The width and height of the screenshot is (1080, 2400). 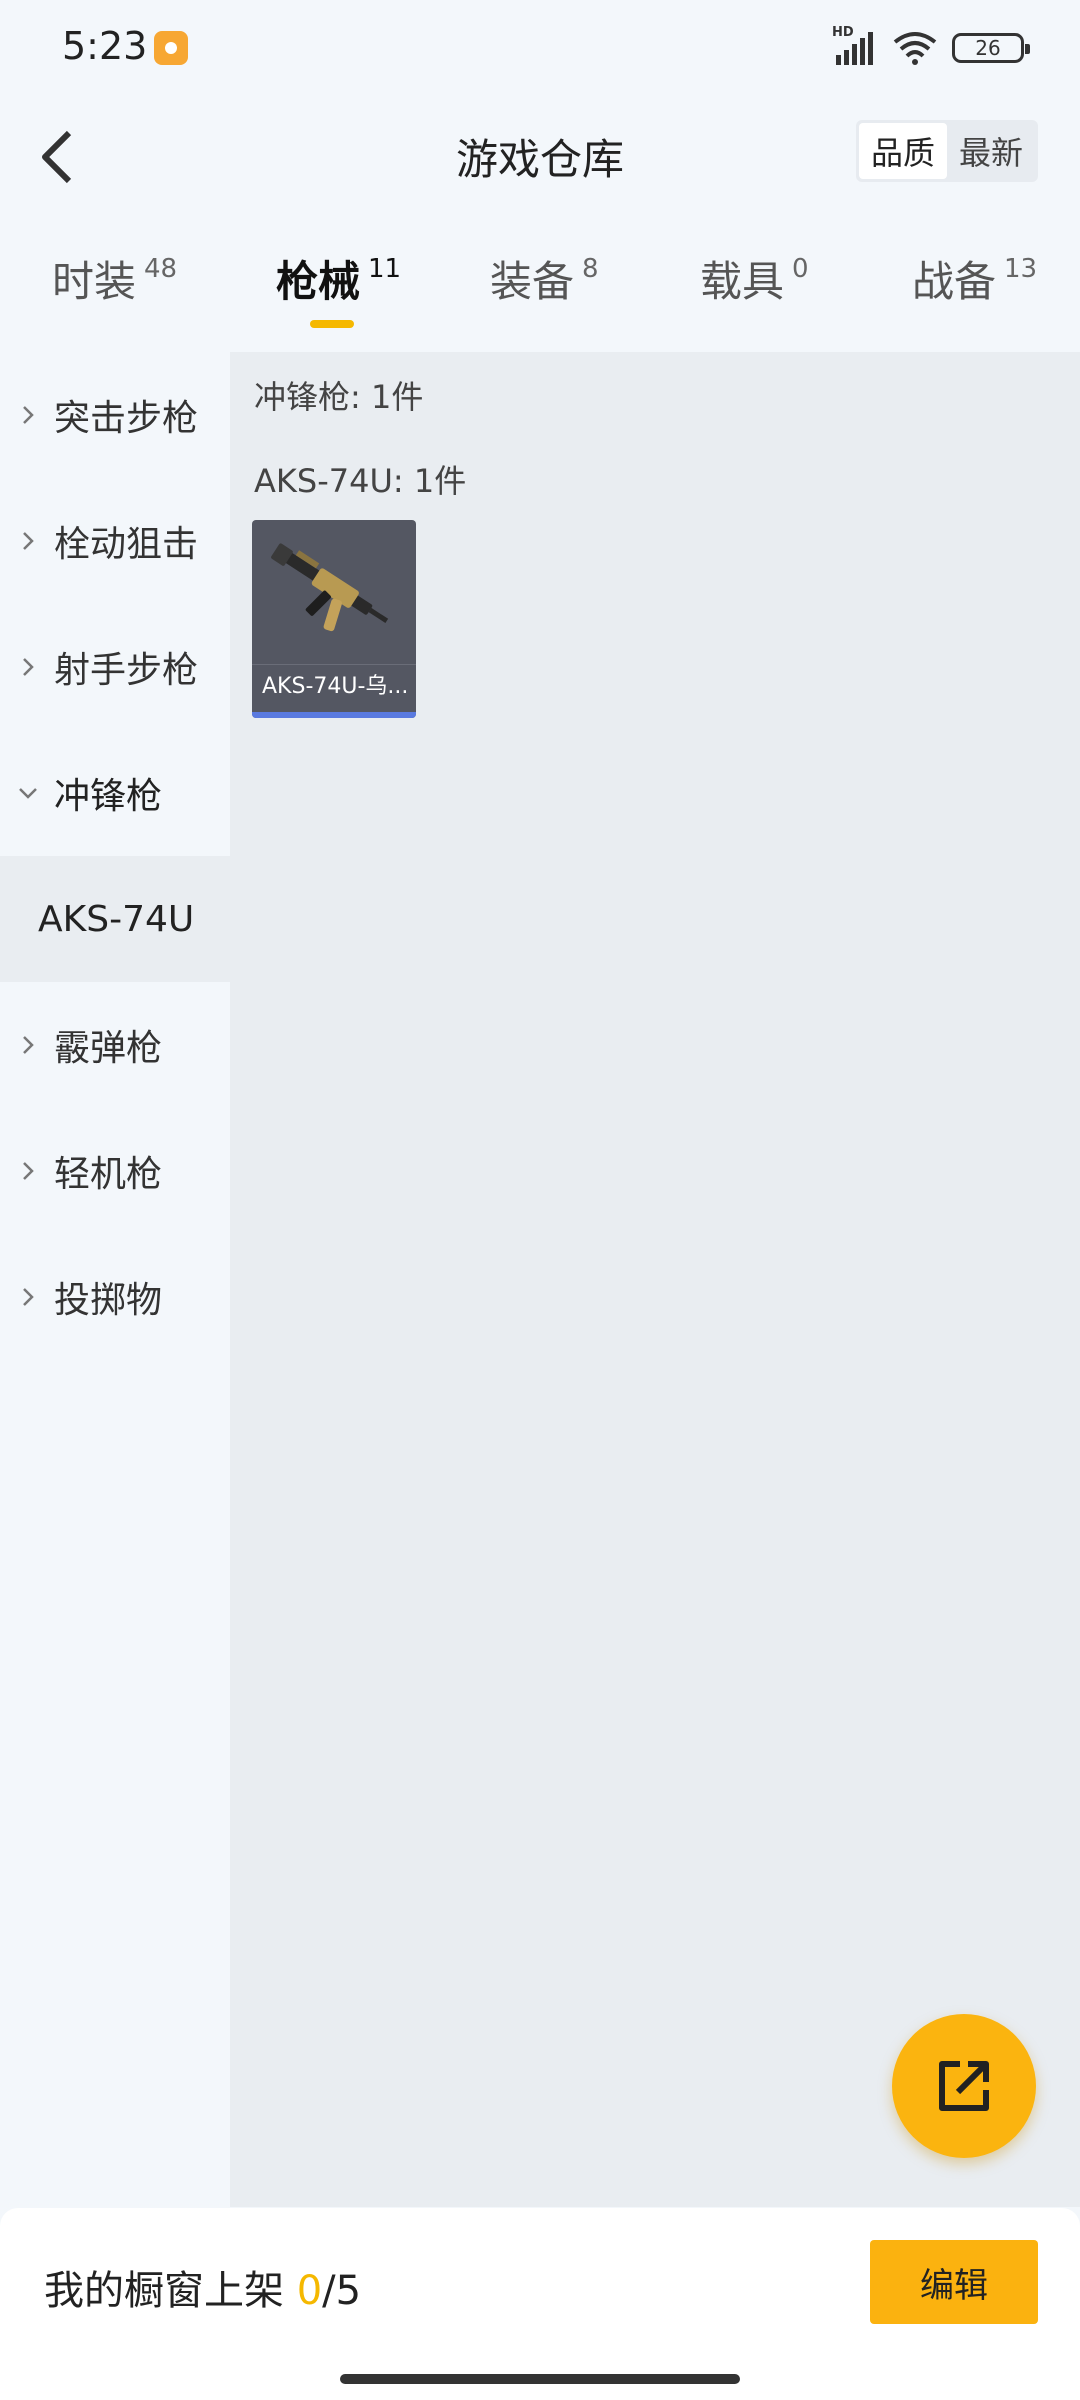 I want to click on tab-label: 时装, so click(x=94, y=281).